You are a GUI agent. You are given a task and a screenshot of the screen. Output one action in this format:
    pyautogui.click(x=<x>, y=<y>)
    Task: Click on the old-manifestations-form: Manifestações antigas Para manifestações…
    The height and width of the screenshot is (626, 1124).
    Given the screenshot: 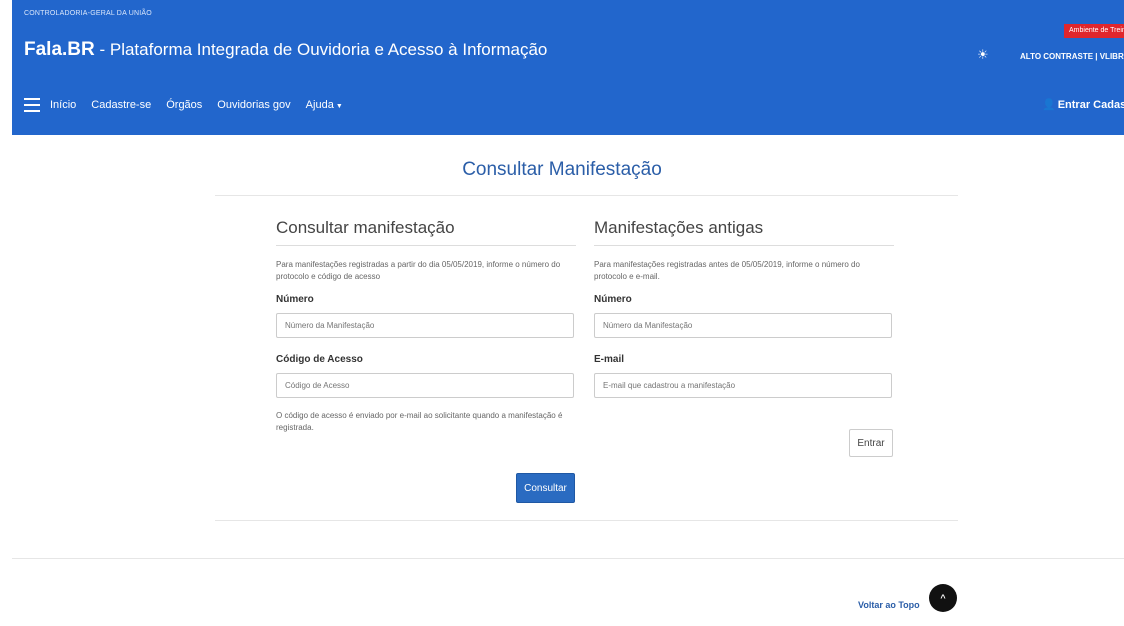 What is the action you would take?
    pyautogui.click(x=744, y=307)
    